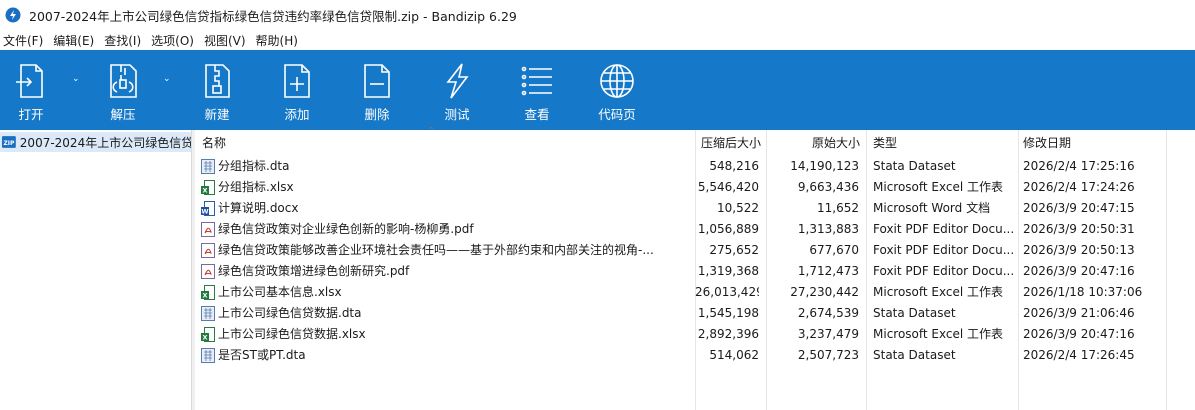 The image size is (1195, 410). I want to click on extract-dropdown-chevron-icon: ⌄, so click(167, 79).